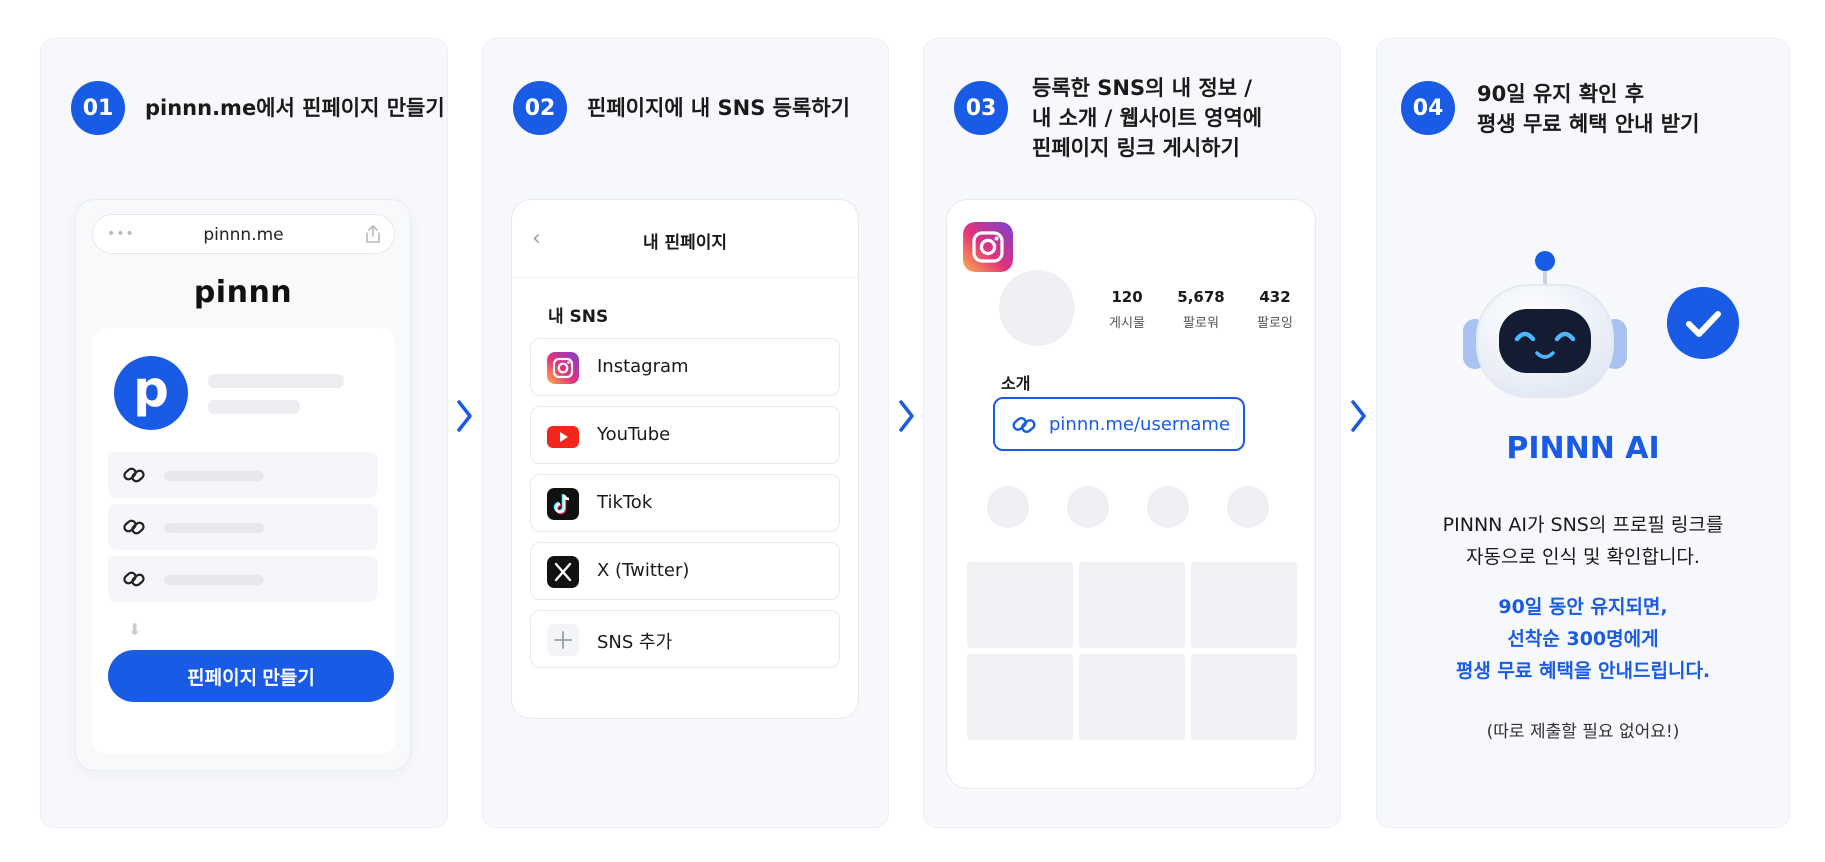  What do you see at coordinates (1201, 297) in the screenshot?
I see `stat-value: 5,678` at bounding box center [1201, 297].